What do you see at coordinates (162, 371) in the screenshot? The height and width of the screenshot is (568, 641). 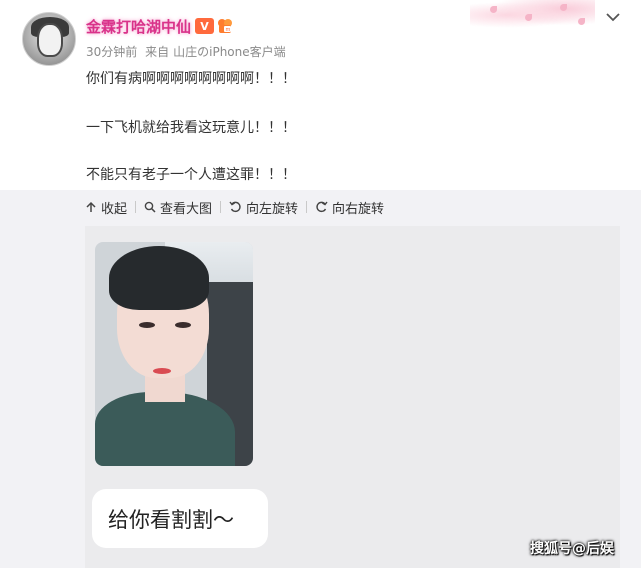 I see `photo-lips` at bounding box center [162, 371].